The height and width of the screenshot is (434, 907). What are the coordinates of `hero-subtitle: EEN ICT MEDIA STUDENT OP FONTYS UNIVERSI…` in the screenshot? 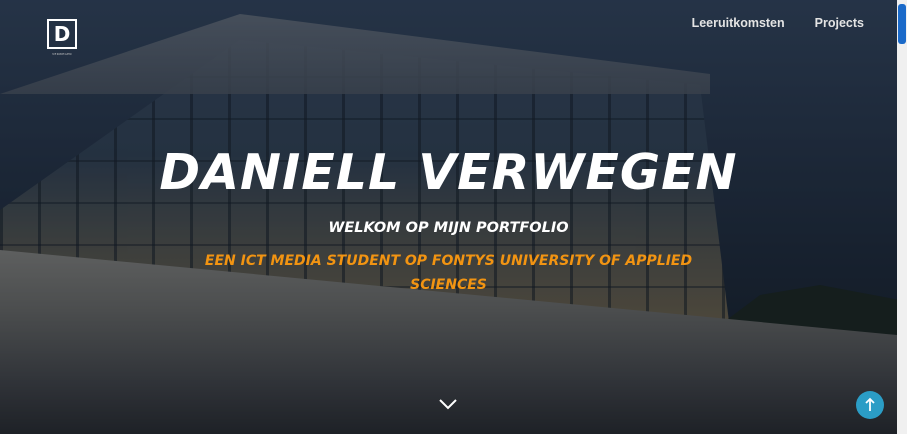 It's located at (448, 273).